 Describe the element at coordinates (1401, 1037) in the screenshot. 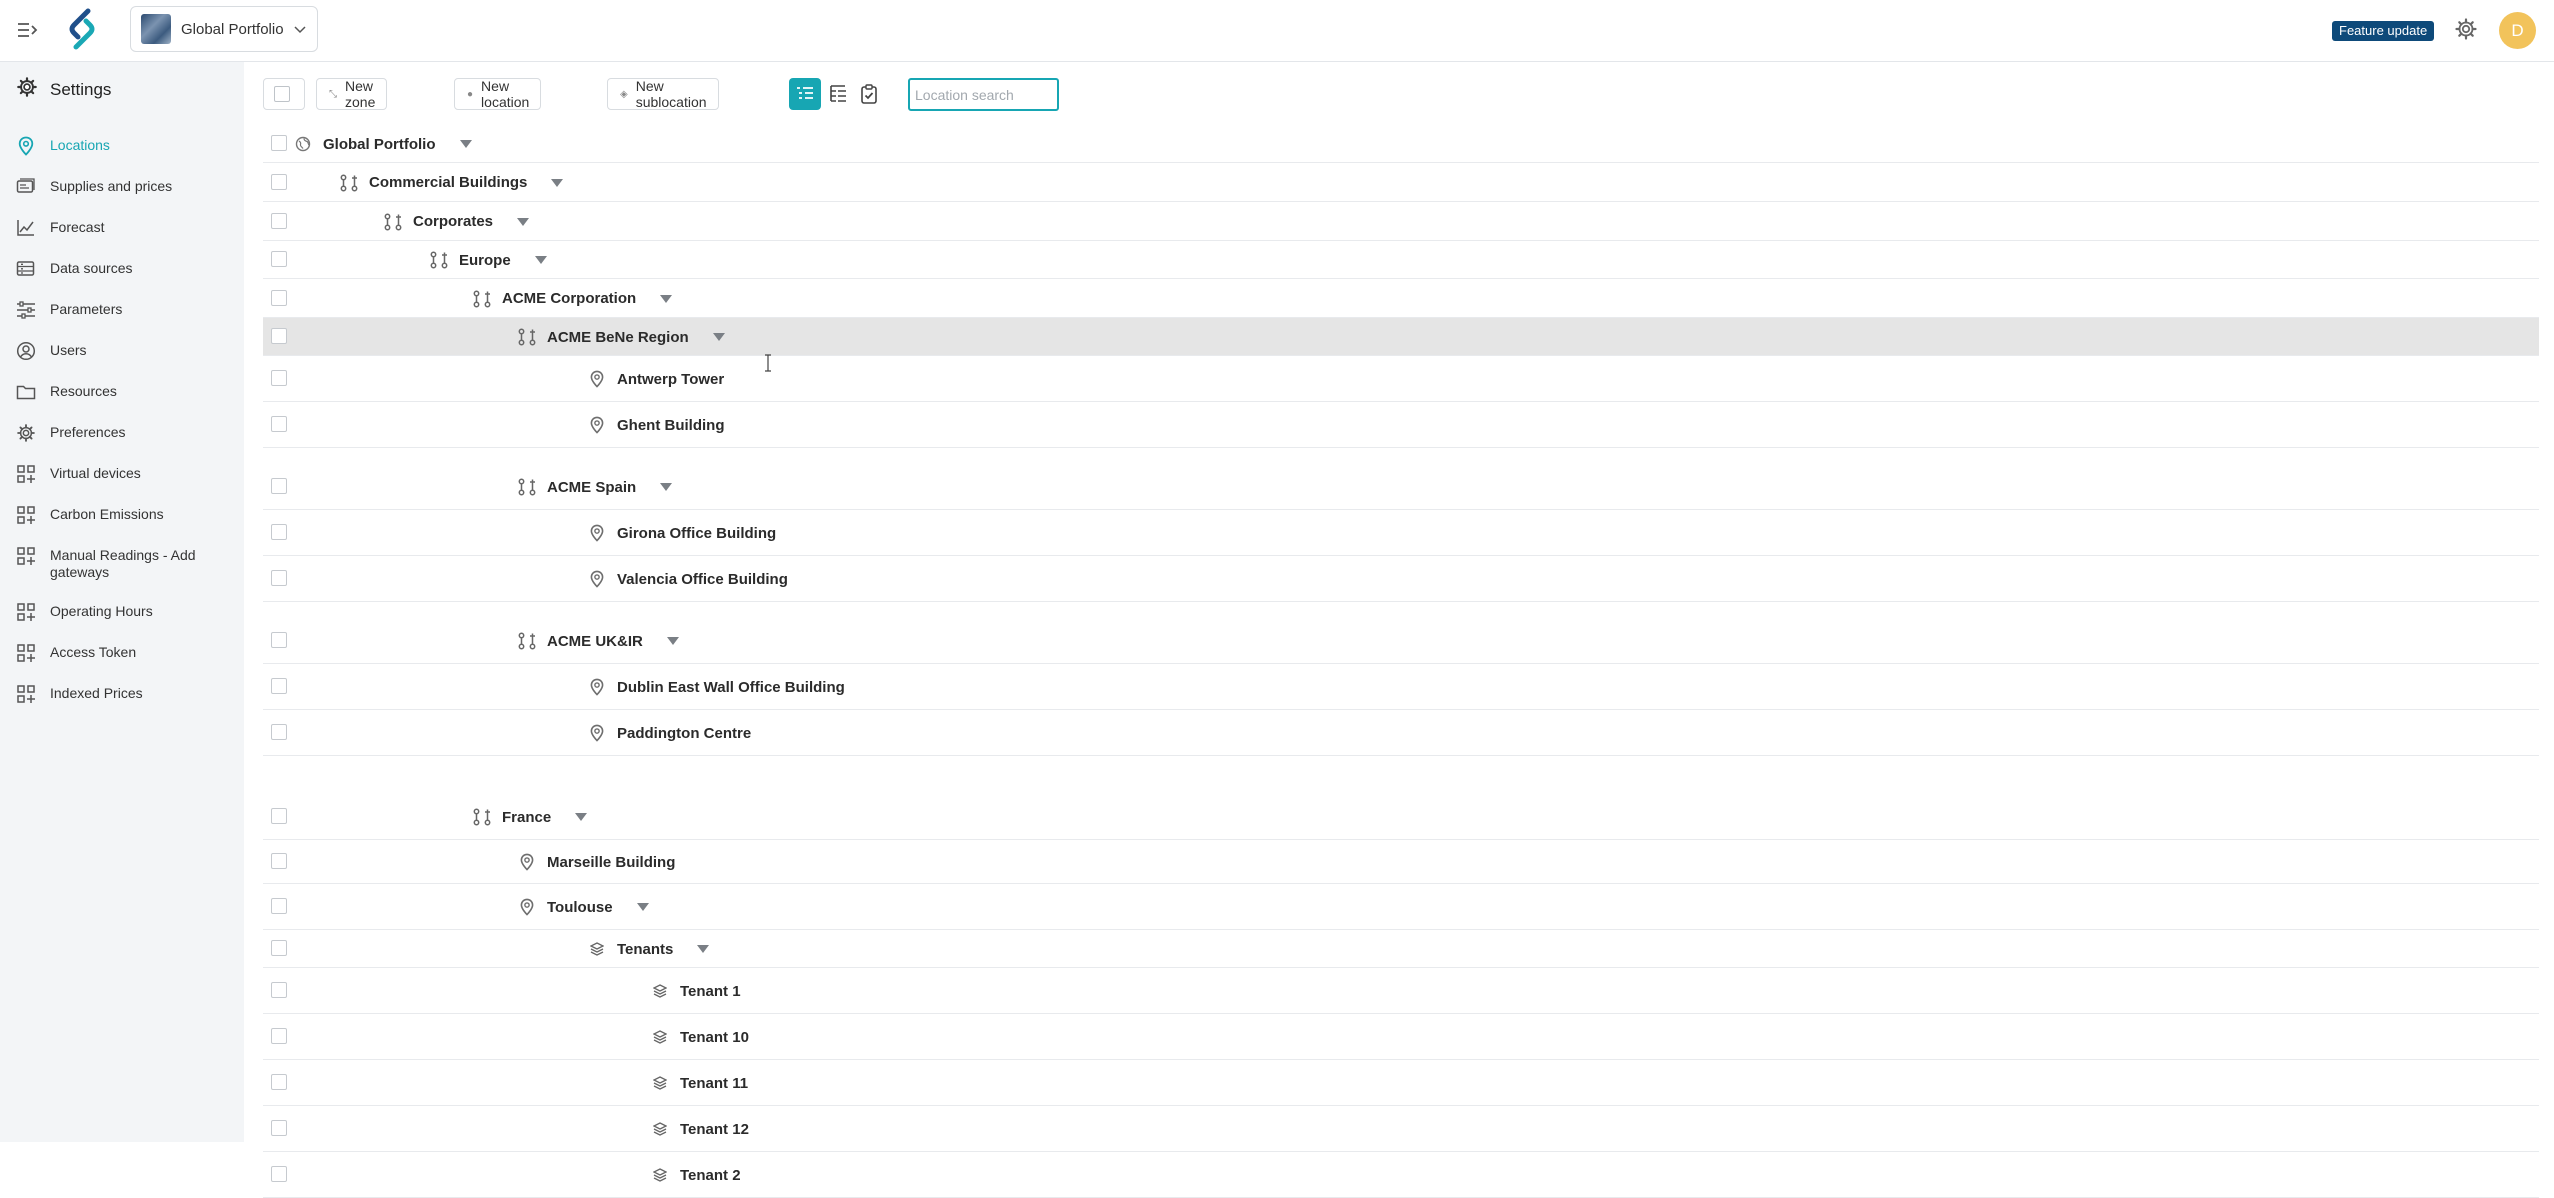

I see `tree-row: Tenant 10` at that location.